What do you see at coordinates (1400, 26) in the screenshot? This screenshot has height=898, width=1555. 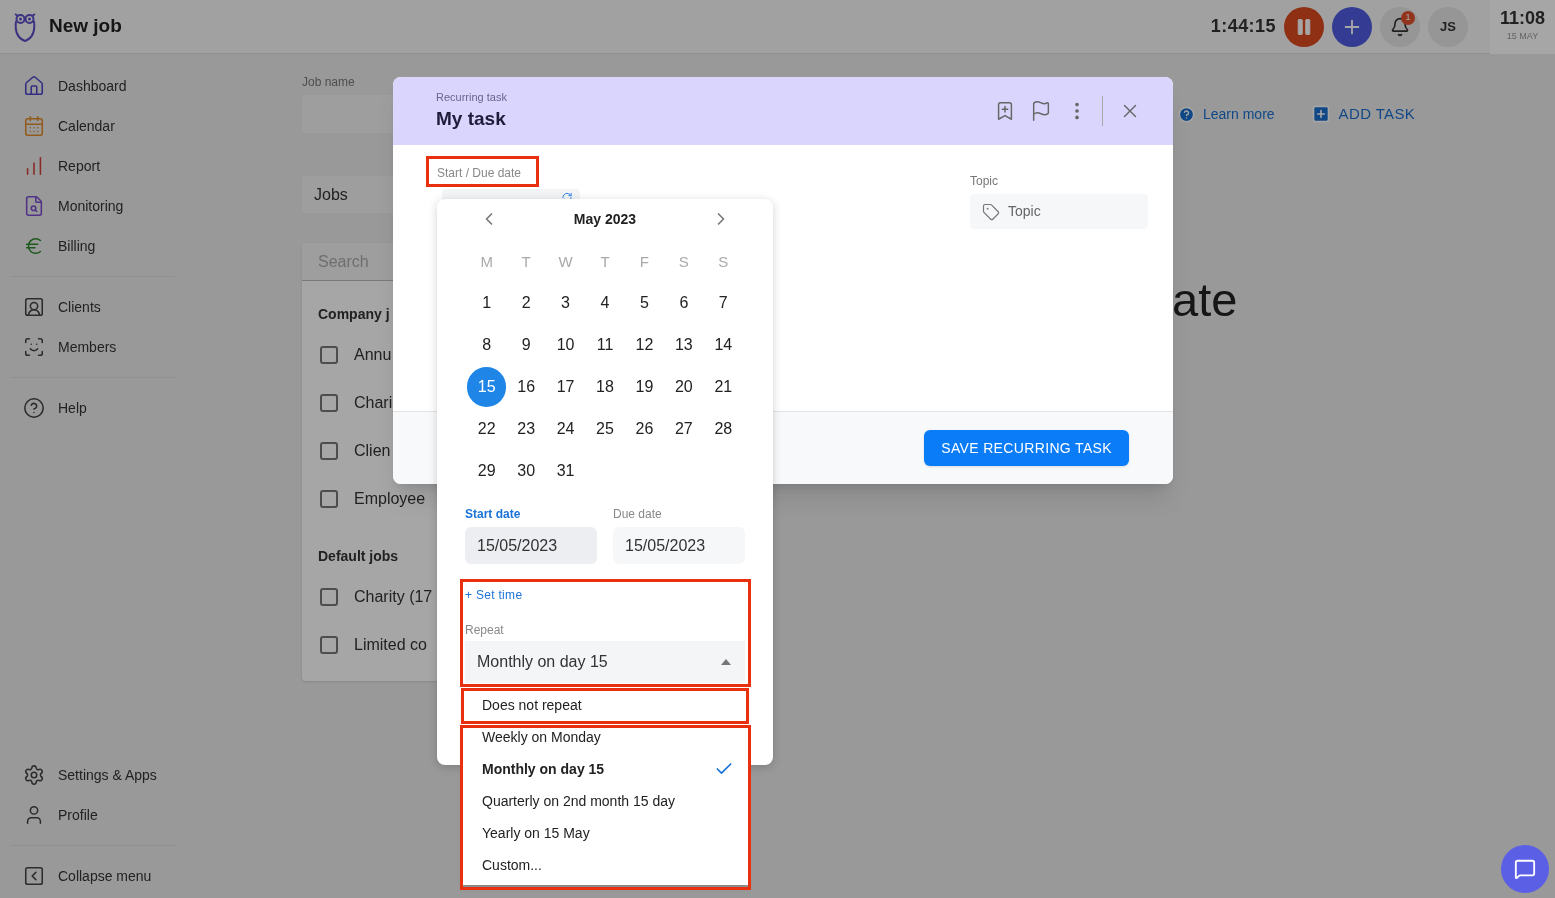 I see `bell-icon` at bounding box center [1400, 26].